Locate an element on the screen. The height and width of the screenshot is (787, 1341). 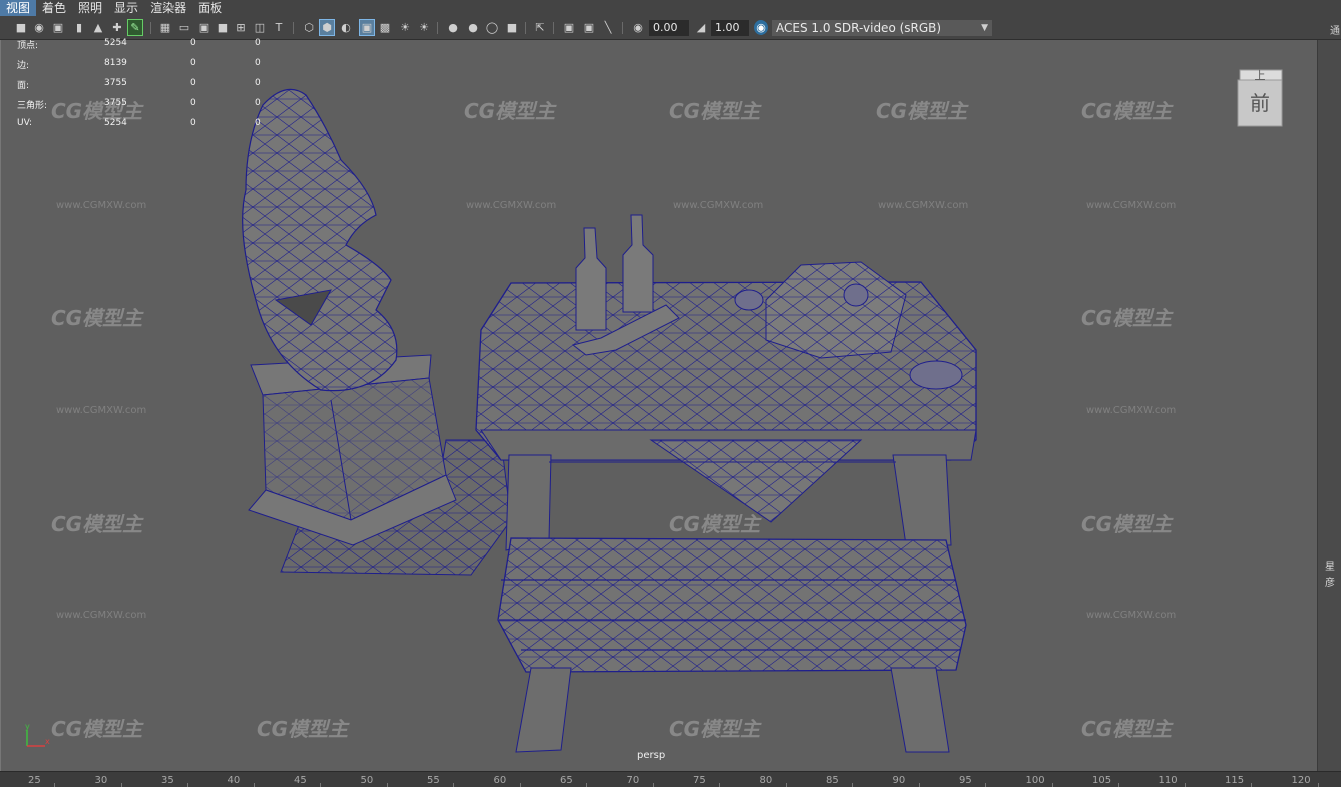
anti-aliasing-icon: ◯ is located at coordinates (492, 27).